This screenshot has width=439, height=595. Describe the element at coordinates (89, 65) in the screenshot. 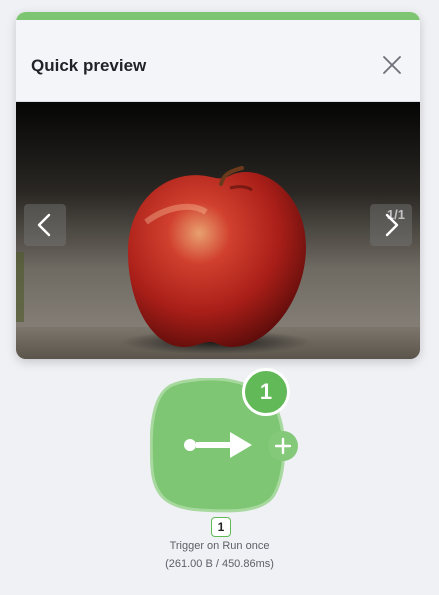

I see `panel-title: Quick preview` at that location.